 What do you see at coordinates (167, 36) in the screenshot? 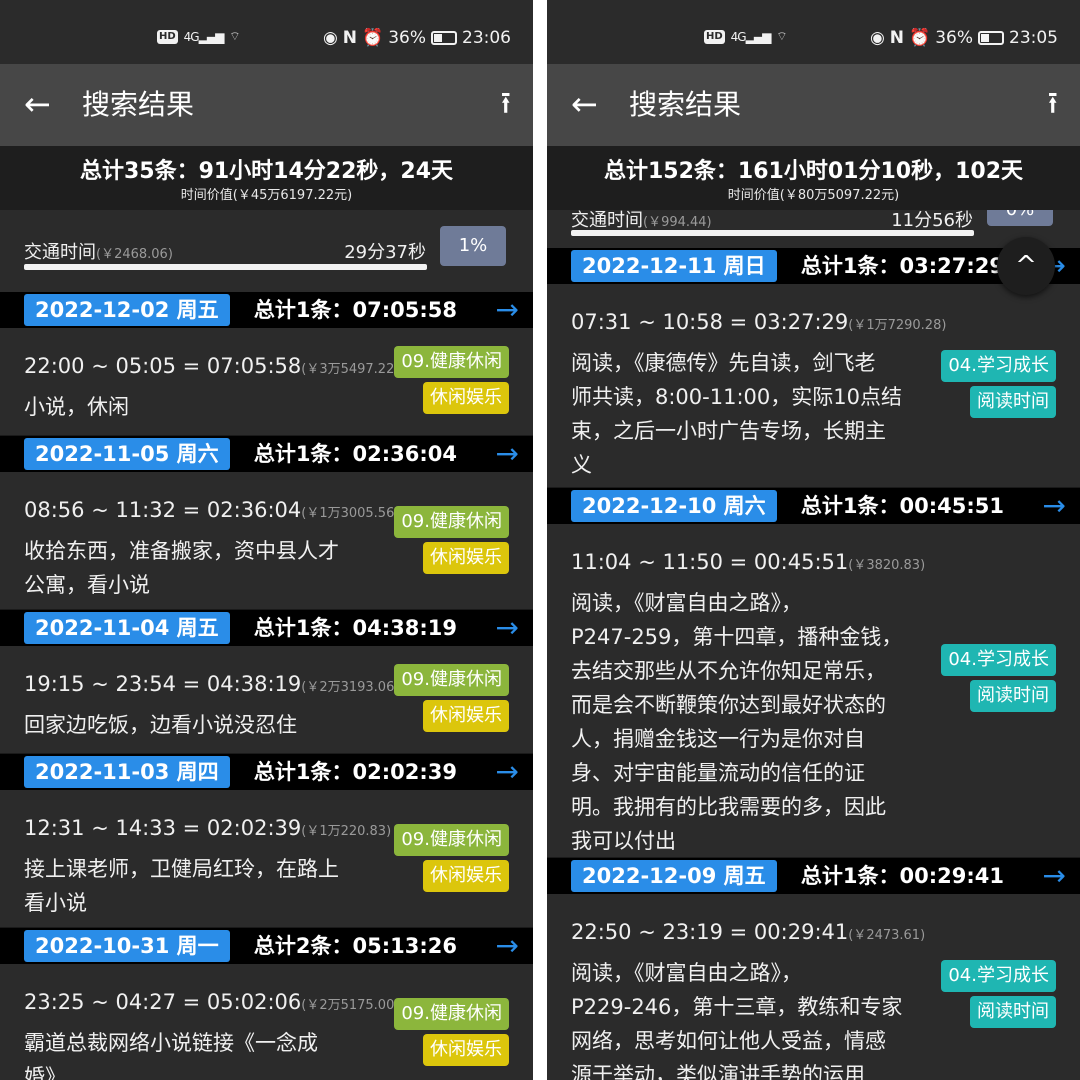
I see `hd-icon: HD` at bounding box center [167, 36].